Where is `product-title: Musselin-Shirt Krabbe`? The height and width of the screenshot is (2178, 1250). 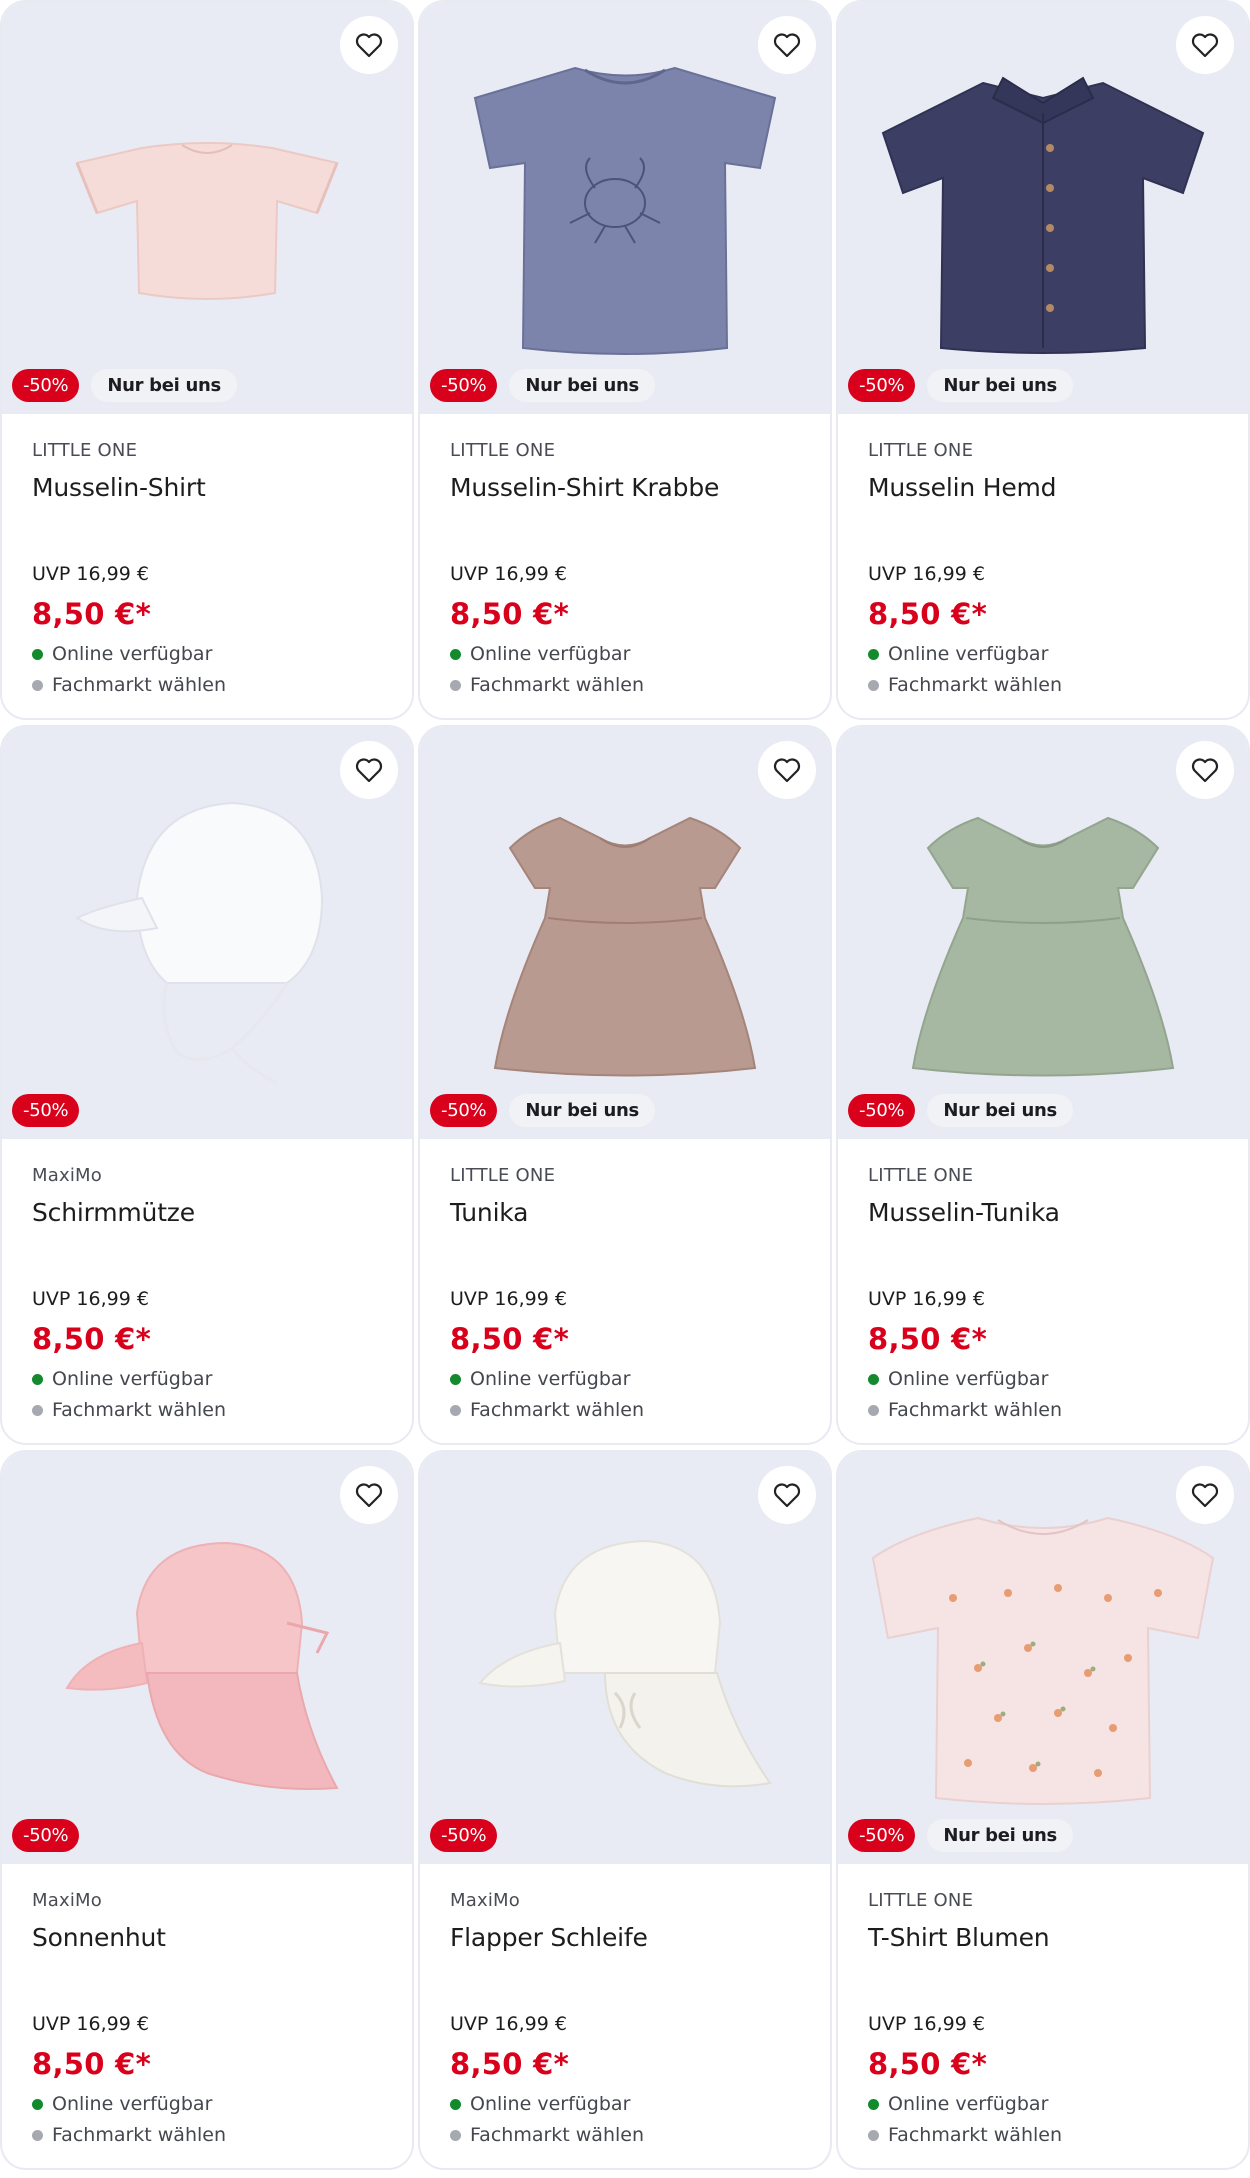
product-title: Musselin-Shirt Krabbe is located at coordinates (625, 510).